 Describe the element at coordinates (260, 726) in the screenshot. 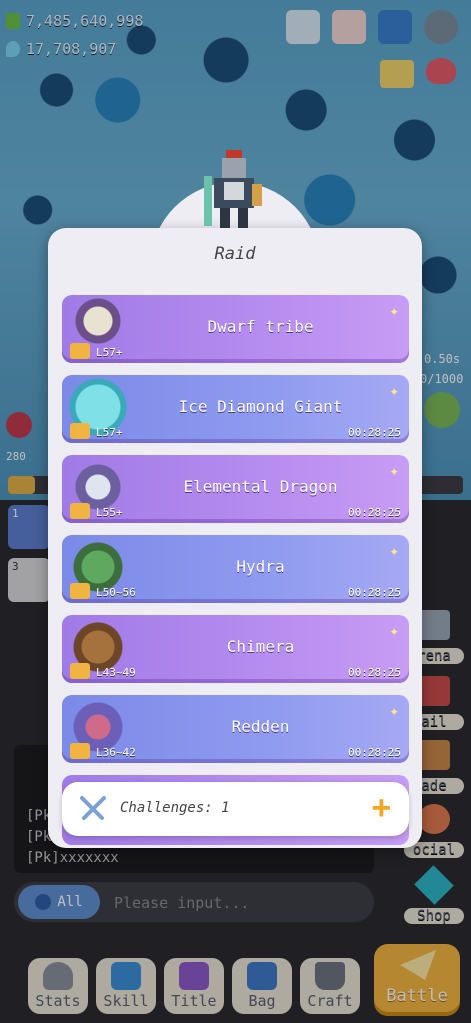

I see `boss-name: Redden` at that location.